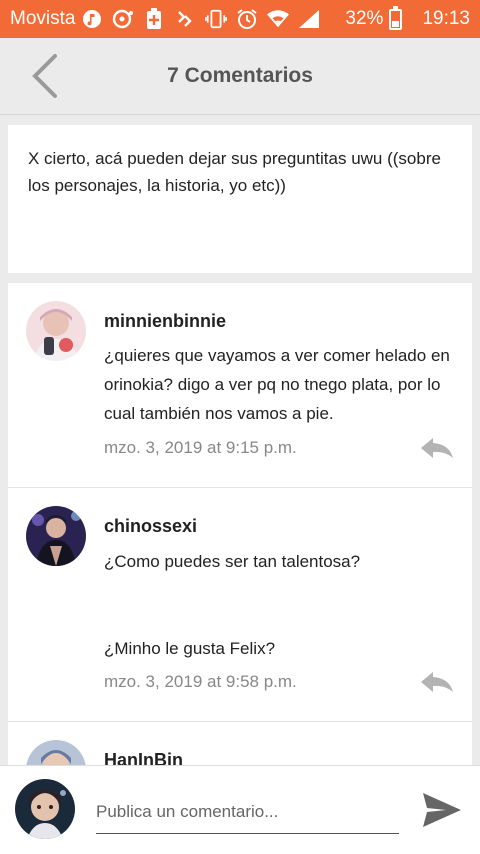  What do you see at coordinates (216, 19) in the screenshot?
I see `vibrate-icon` at bounding box center [216, 19].